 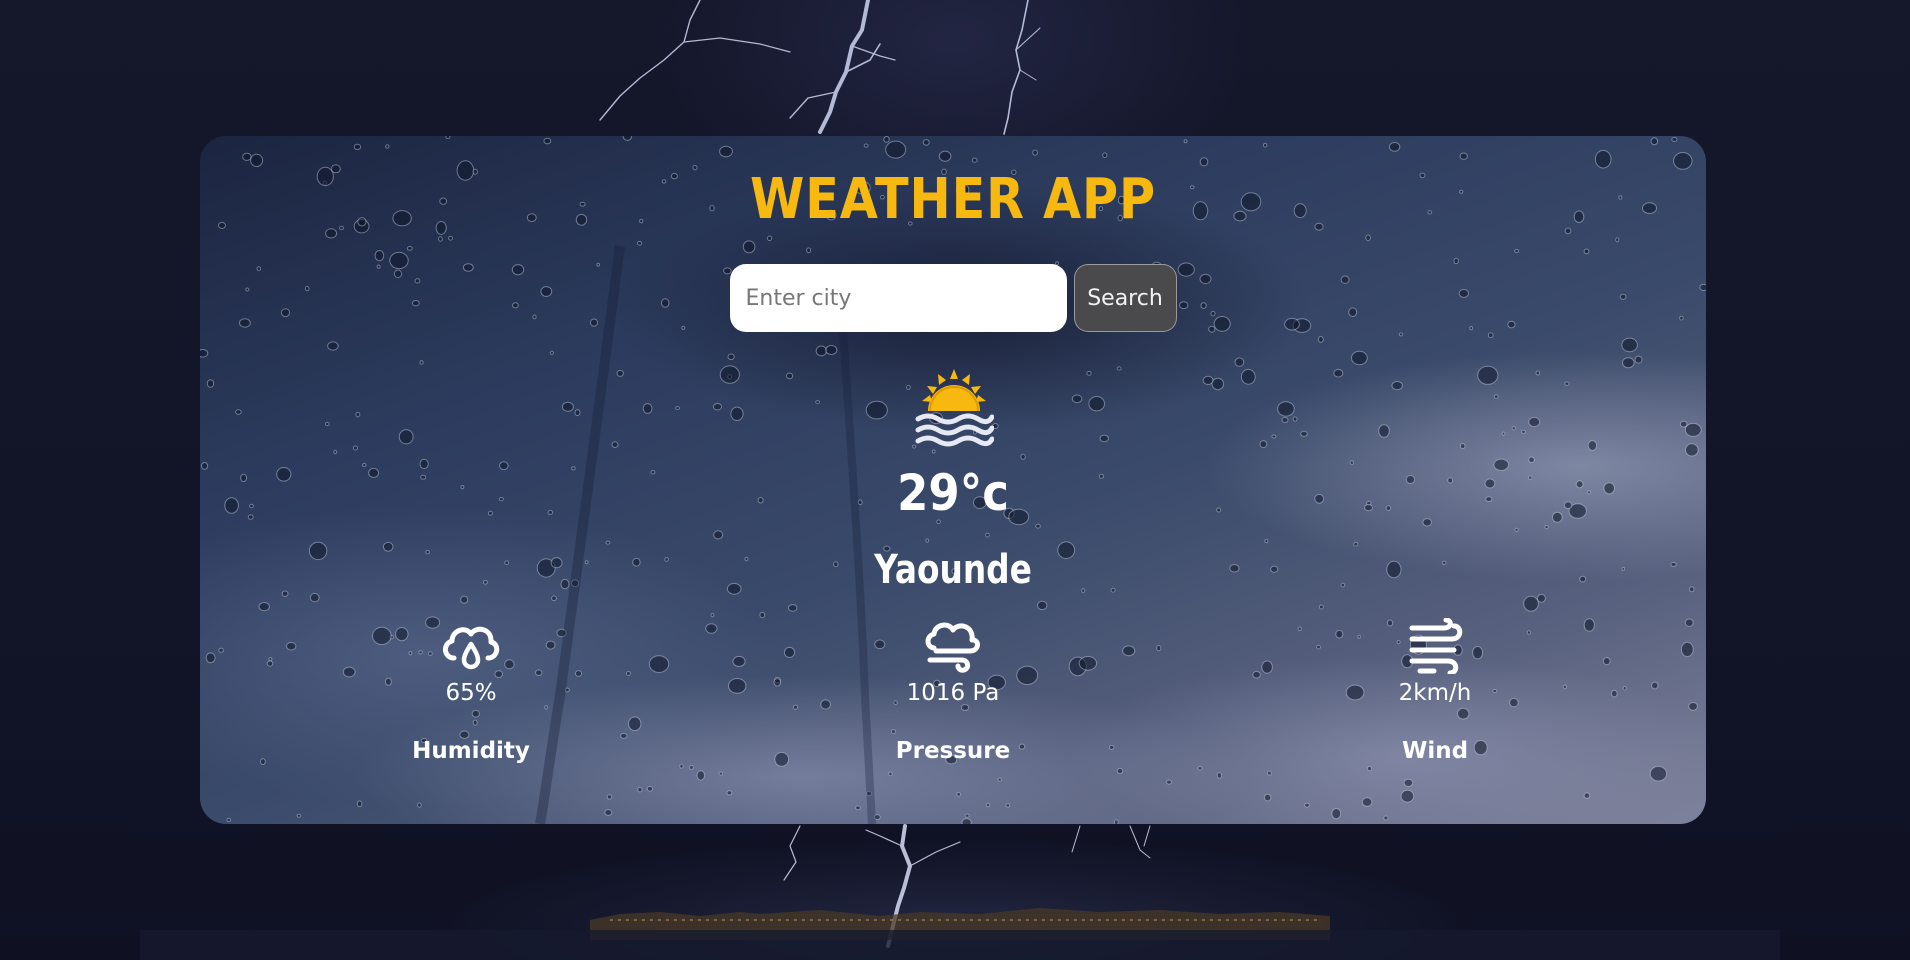 What do you see at coordinates (952, 647) in the screenshot?
I see `cloud-wind-icon` at bounding box center [952, 647].